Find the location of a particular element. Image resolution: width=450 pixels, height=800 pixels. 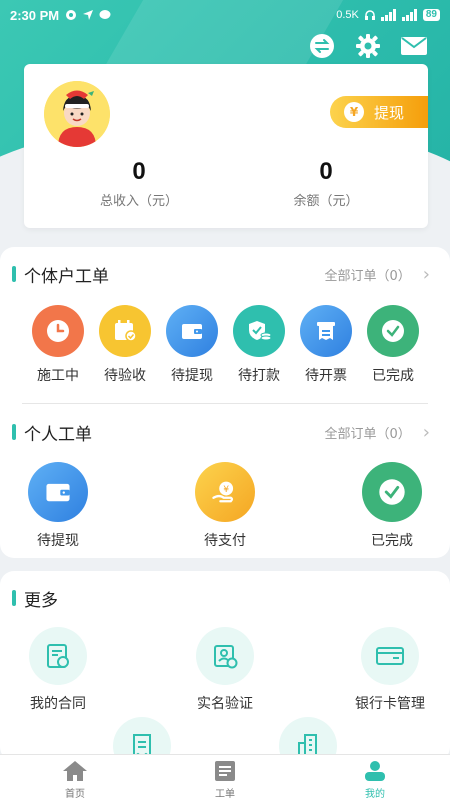

signal-icon is located at coordinates (388, 15).